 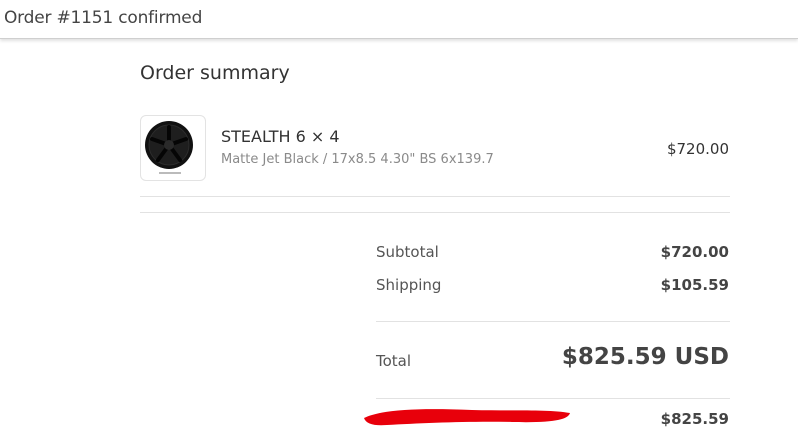 I want to click on total-value: $825.59 USD, so click(x=645, y=357).